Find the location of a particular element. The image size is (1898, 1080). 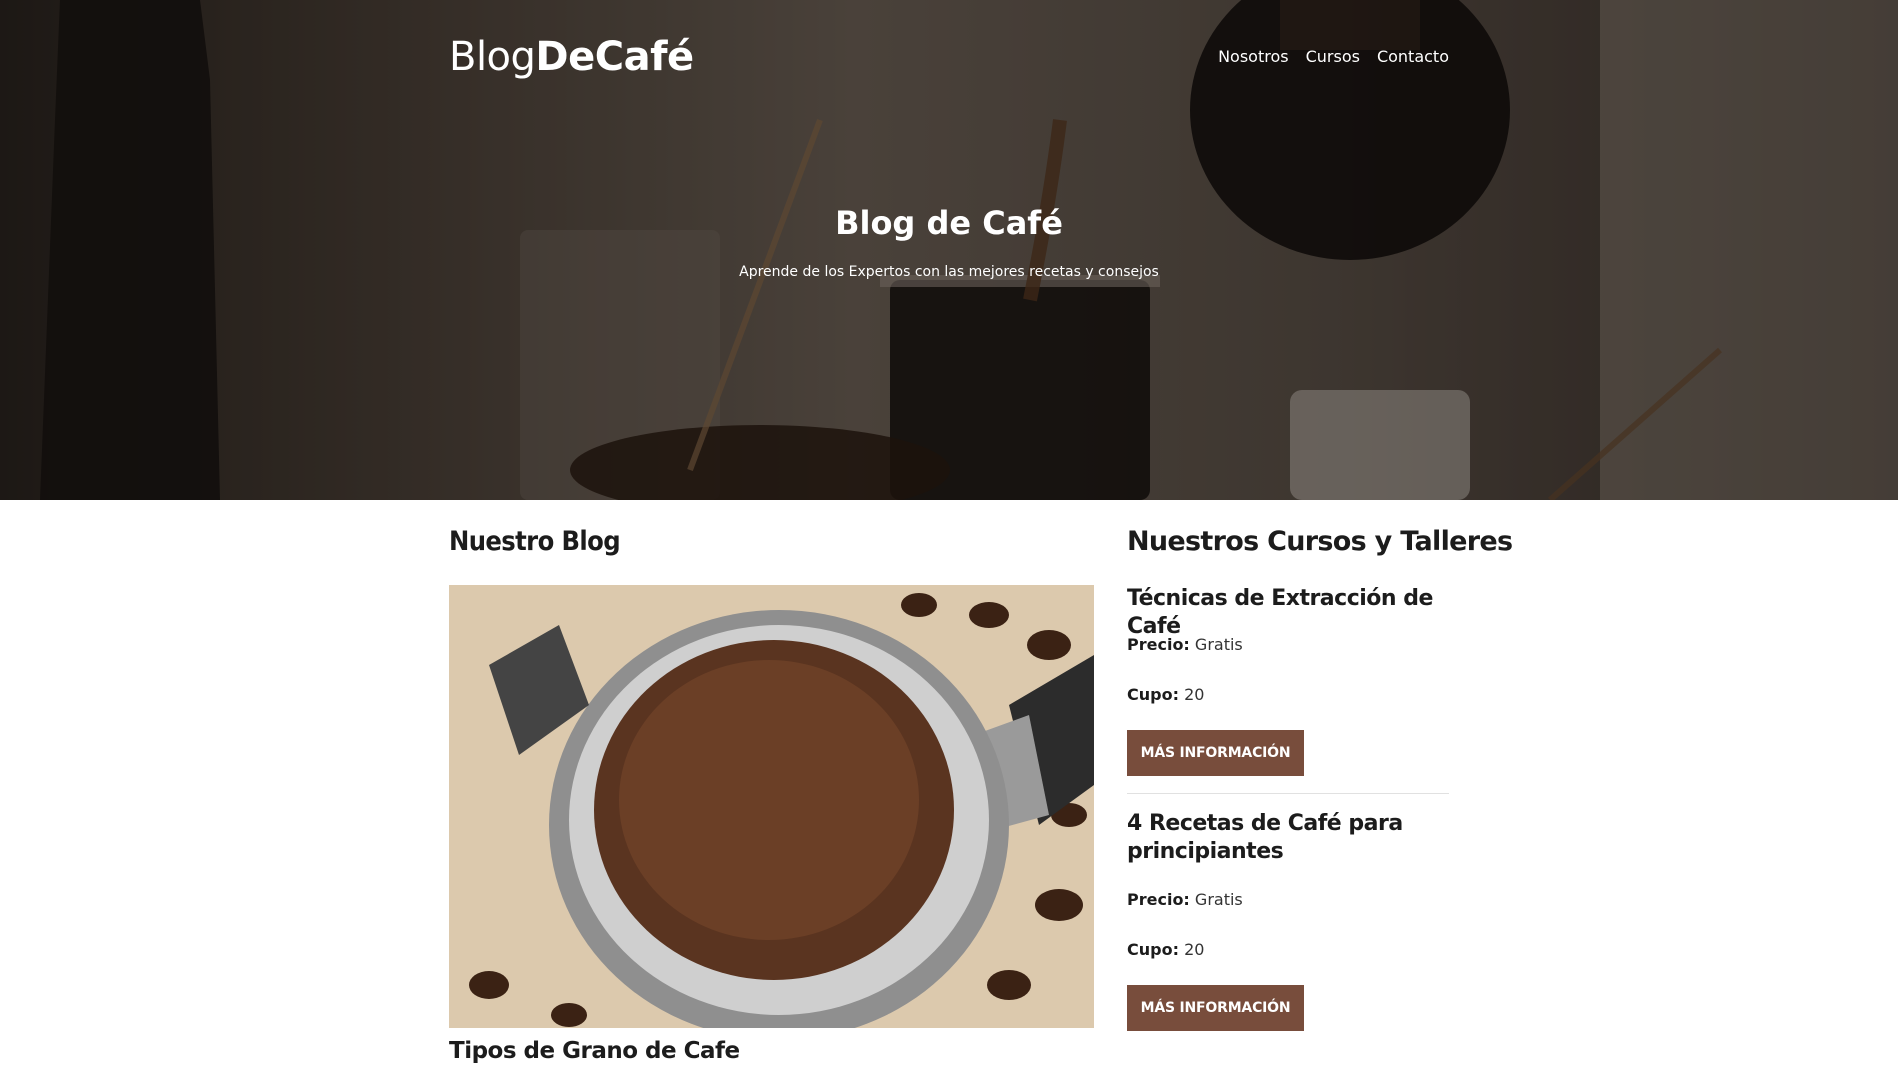

blog-heading: Nuestro Blog is located at coordinates (535, 541).